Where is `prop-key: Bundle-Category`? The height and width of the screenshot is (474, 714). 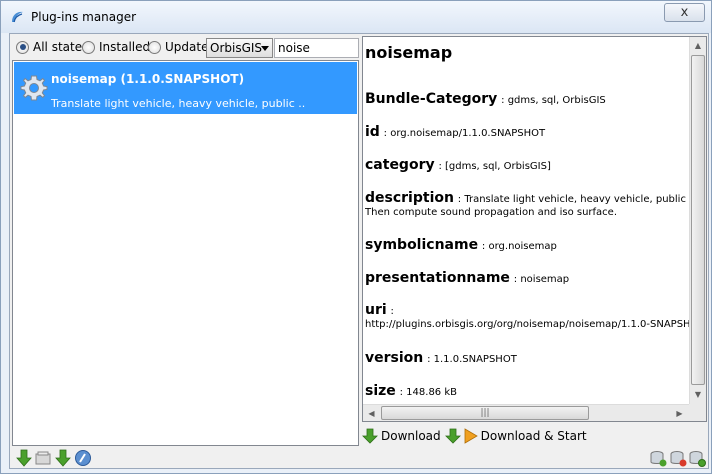 prop-key: Bundle-Category is located at coordinates (431, 99).